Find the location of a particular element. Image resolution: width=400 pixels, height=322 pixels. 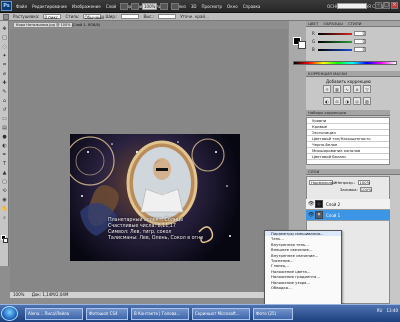

channel-mixer-icon: ▧ is located at coordinates (367, 101).